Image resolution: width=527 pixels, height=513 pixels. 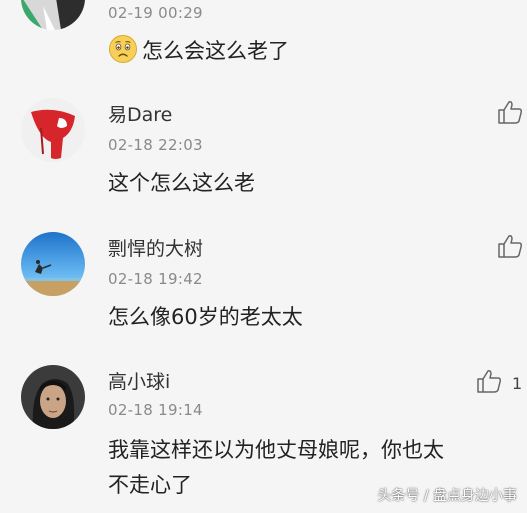 What do you see at coordinates (215, 51) in the screenshot?
I see `comment-text-content: 怎么会这么老了` at bounding box center [215, 51].